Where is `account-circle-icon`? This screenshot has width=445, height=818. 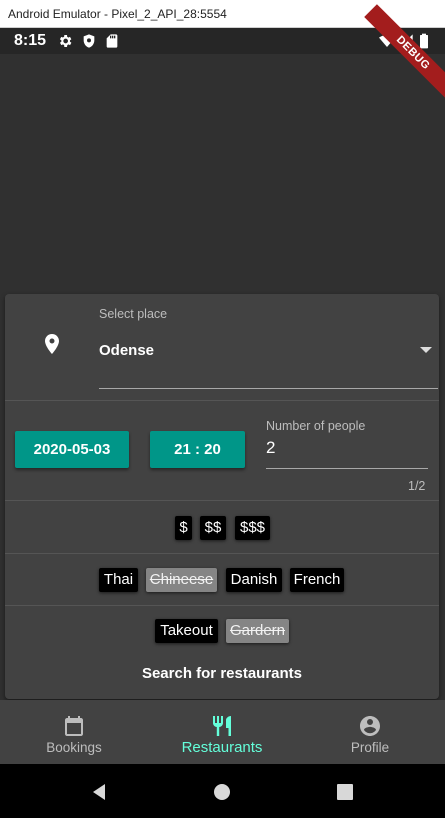
account-circle-icon is located at coordinates (370, 726).